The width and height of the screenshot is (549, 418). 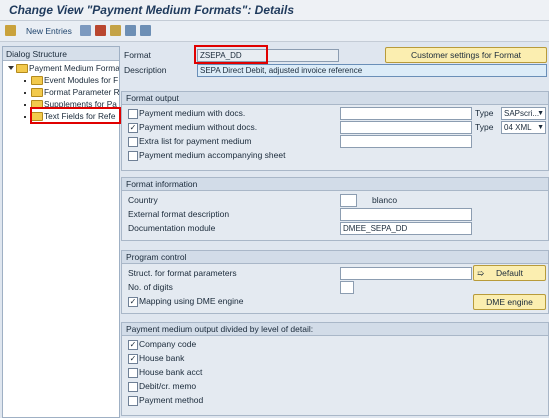 What do you see at coordinates (100, 30) in the screenshot?
I see `delete-icon` at bounding box center [100, 30].